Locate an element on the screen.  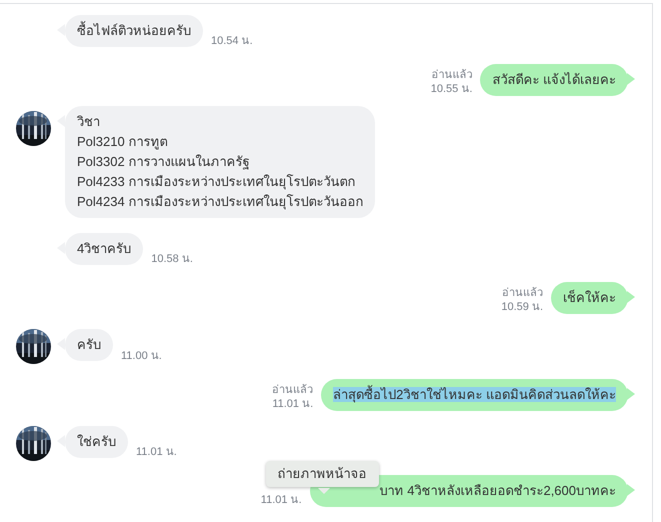
message-bubble: สวัสดีคะ แจ้งได้เลยคะ is located at coordinates (554, 80).